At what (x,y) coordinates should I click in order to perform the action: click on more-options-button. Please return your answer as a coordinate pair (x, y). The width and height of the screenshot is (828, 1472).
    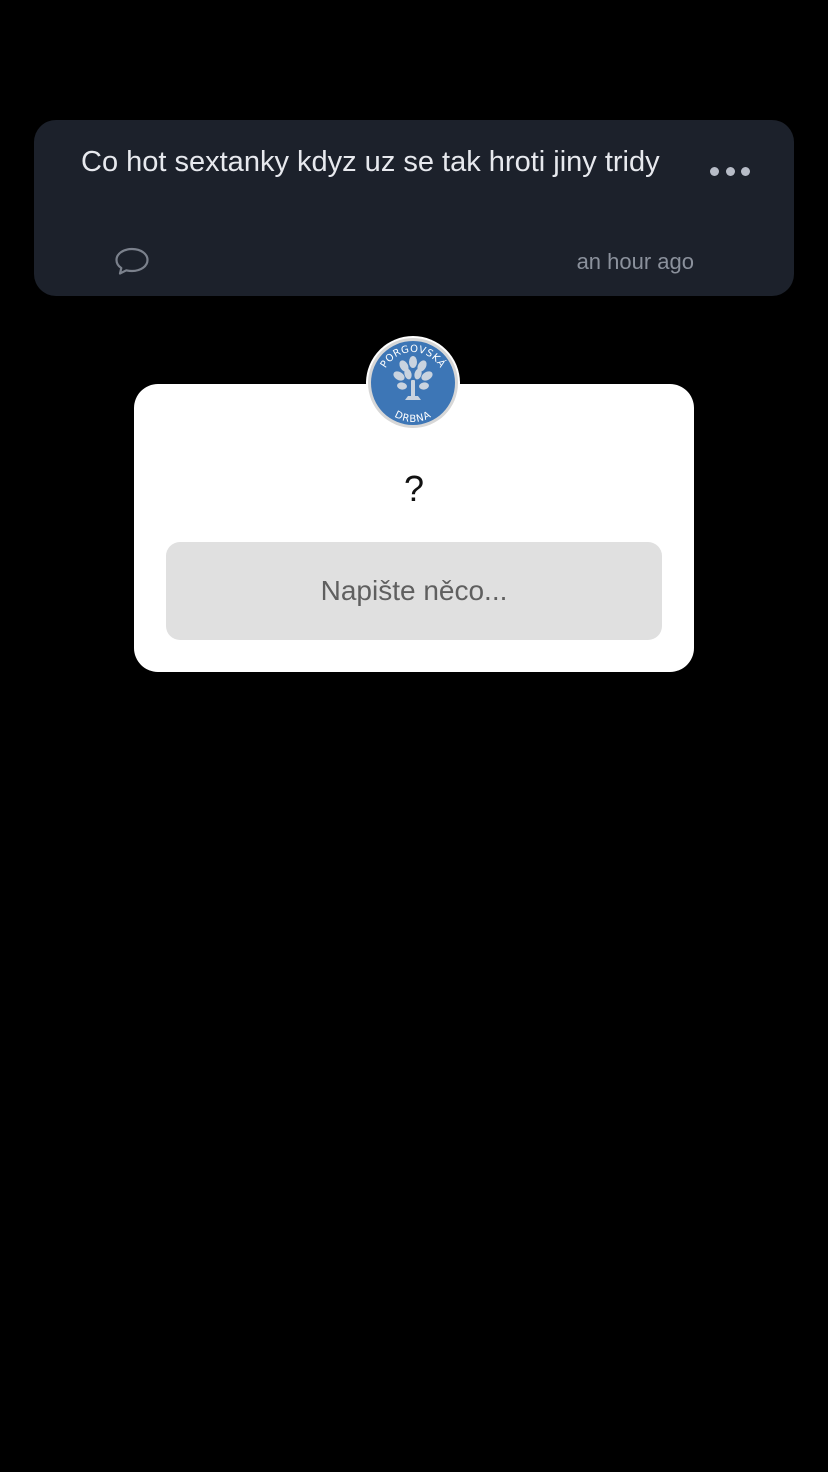
    Looking at the image, I should click on (730, 171).